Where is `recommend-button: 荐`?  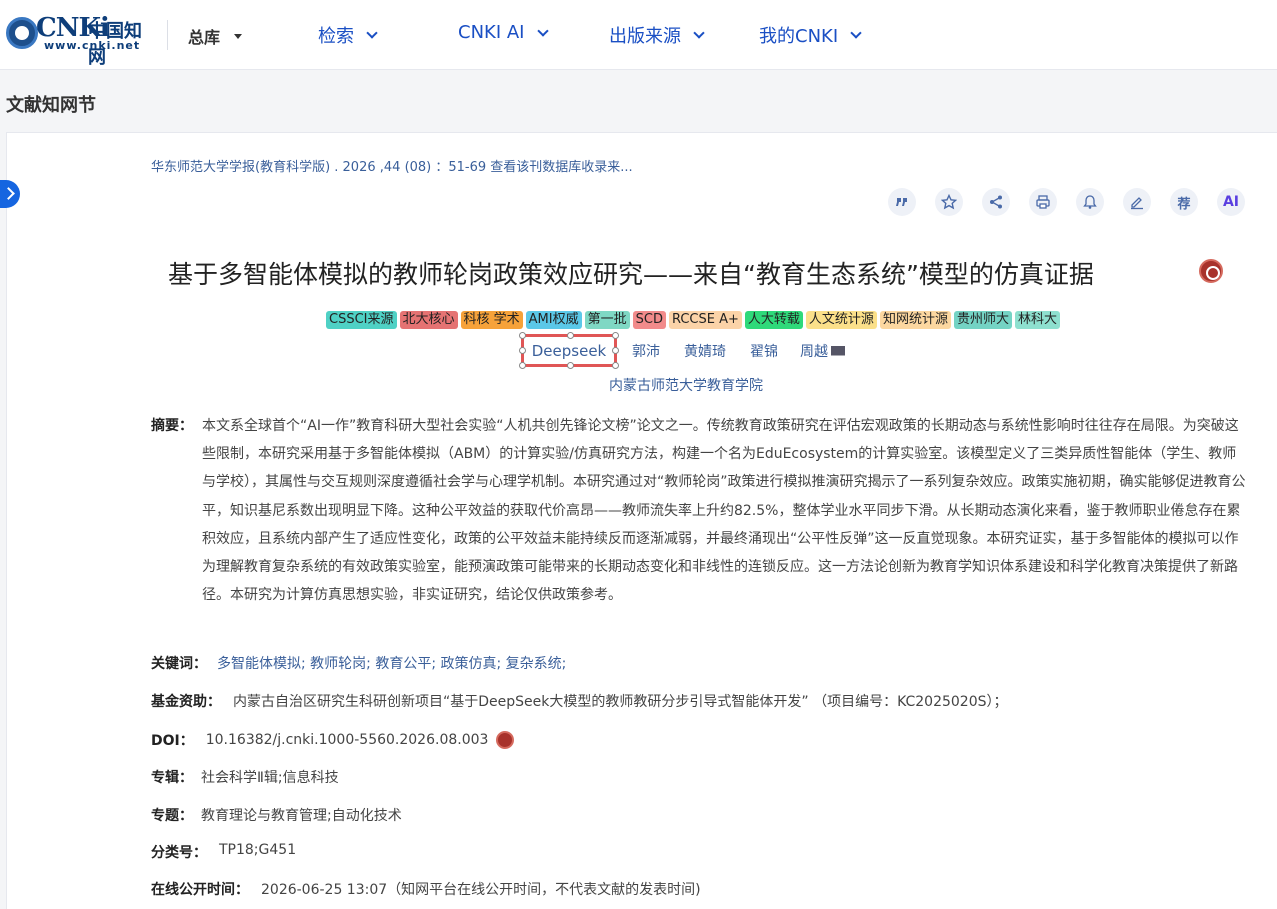
recommend-button: 荐 is located at coordinates (1184, 202).